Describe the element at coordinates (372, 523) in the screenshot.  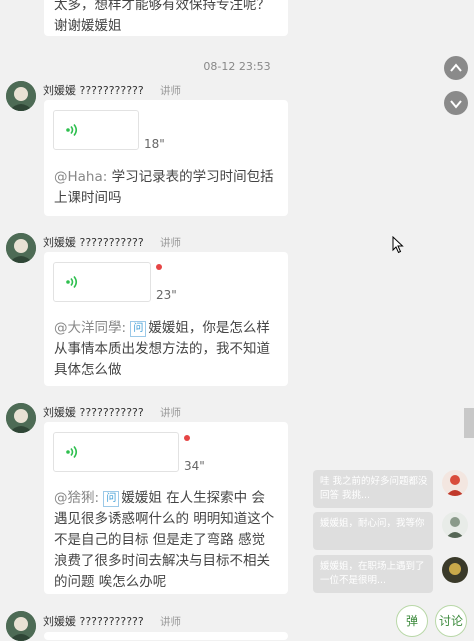
I see `barrage-text: 媛媛姐，耐心问，我等你` at that location.